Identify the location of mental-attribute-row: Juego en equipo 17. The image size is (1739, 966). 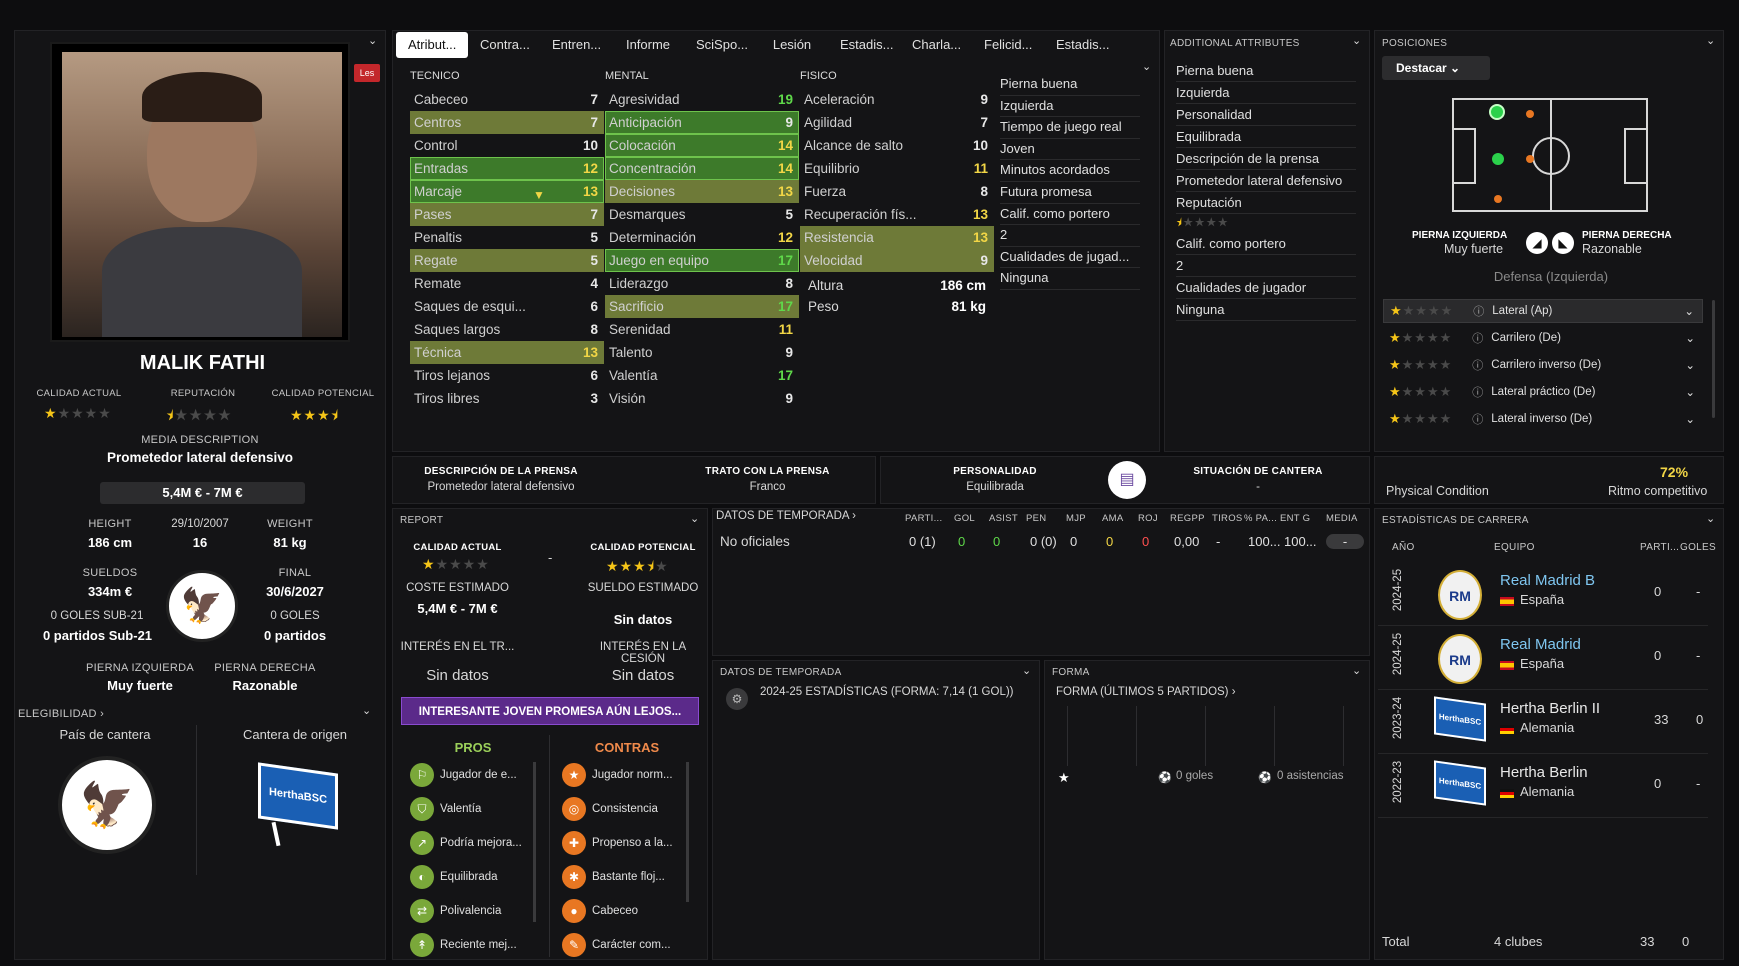
(702, 260).